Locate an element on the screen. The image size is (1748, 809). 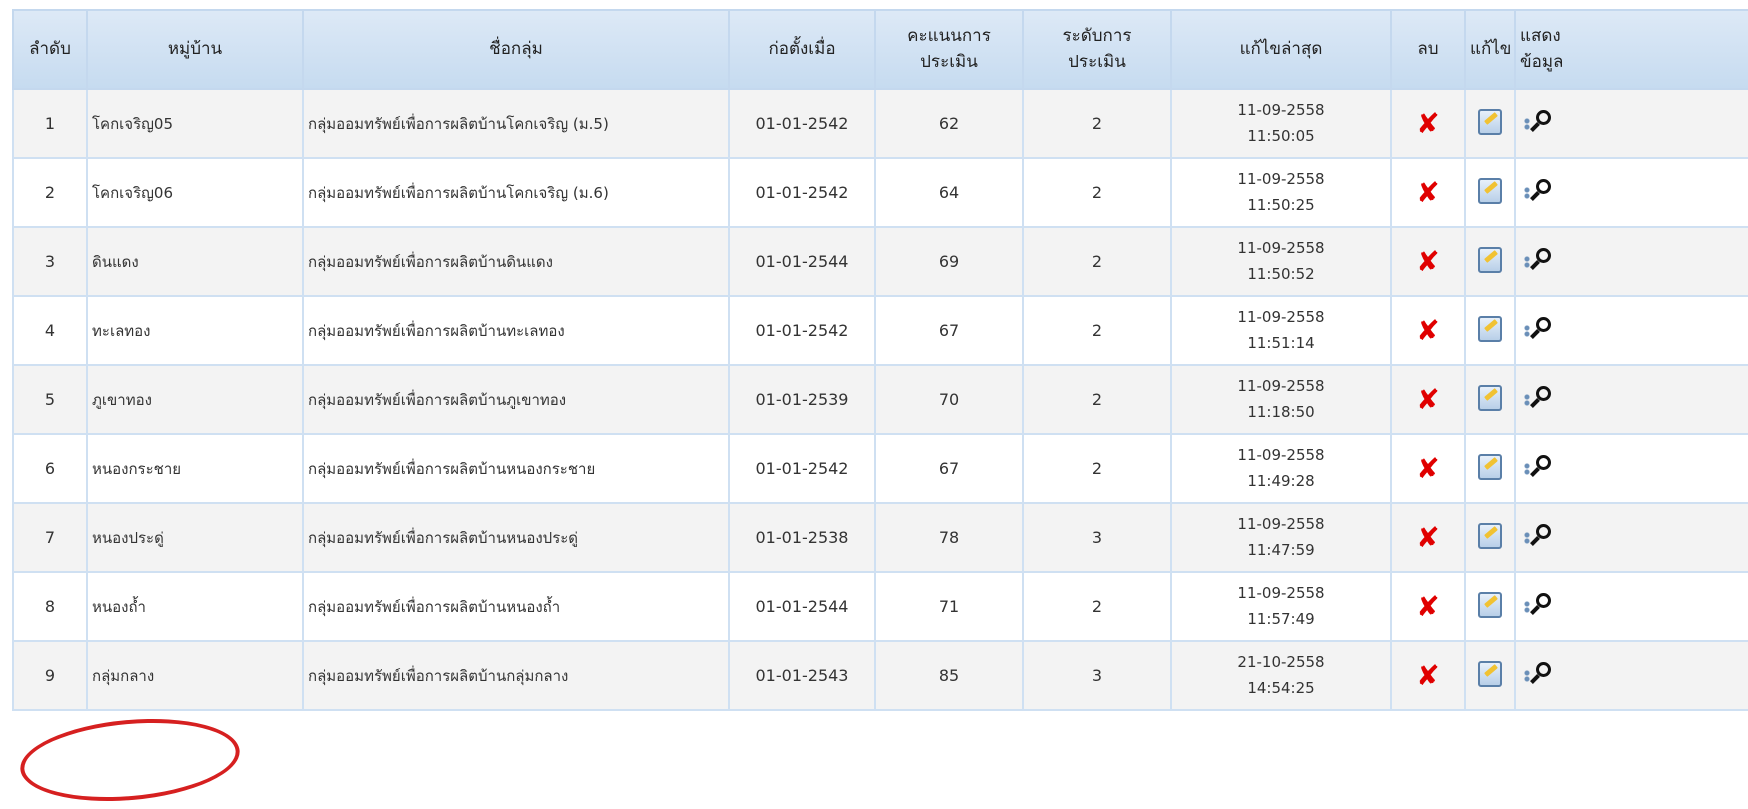
last-edit-time: 11:18:50 is located at coordinates (1281, 411).